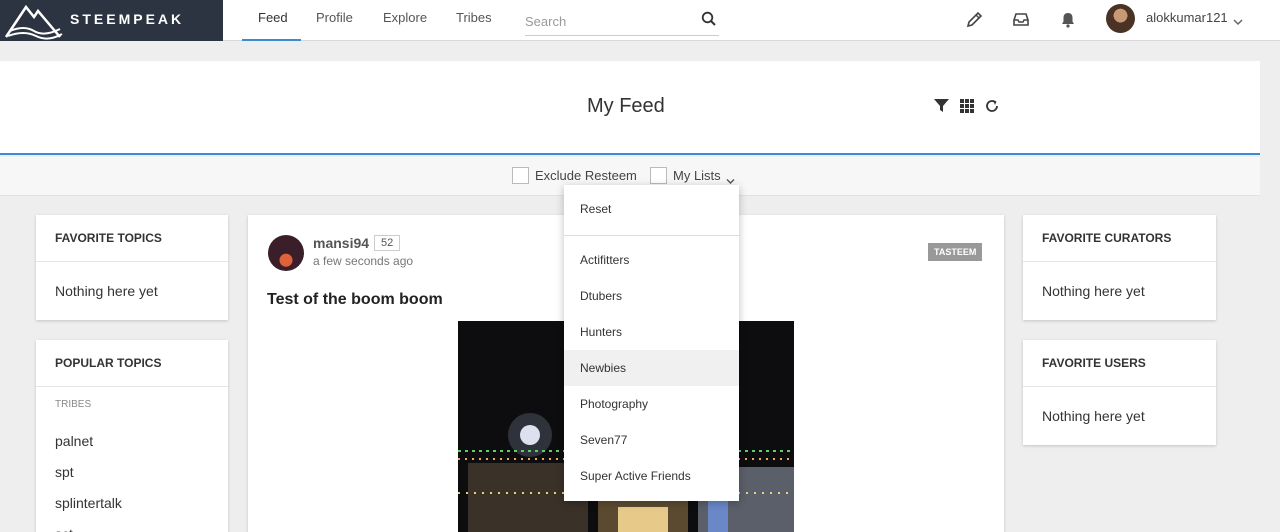  What do you see at coordinates (405, 17) in the screenshot?
I see `nav-explore: Explore` at bounding box center [405, 17].